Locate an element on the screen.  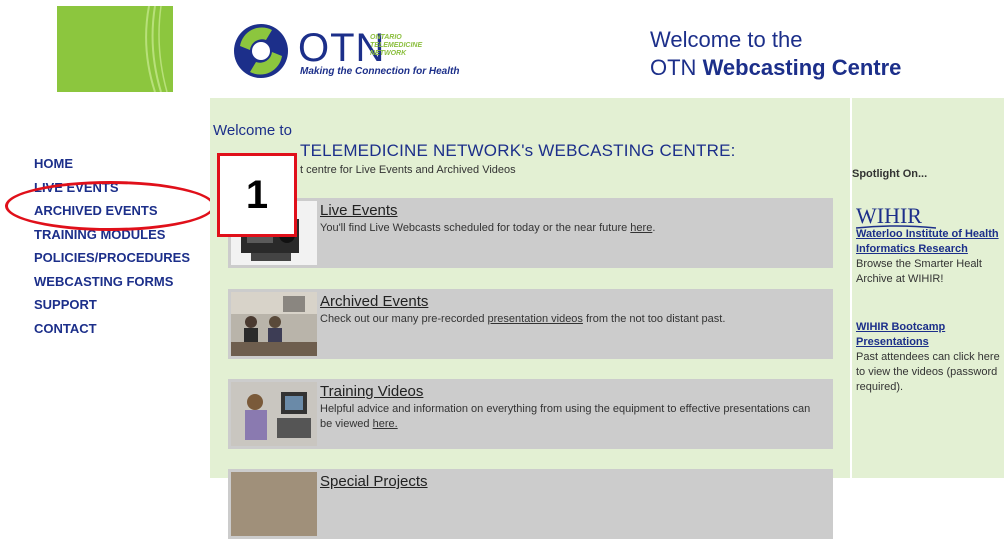
wihir-logo: WIHIR is located at coordinates (896, 216).